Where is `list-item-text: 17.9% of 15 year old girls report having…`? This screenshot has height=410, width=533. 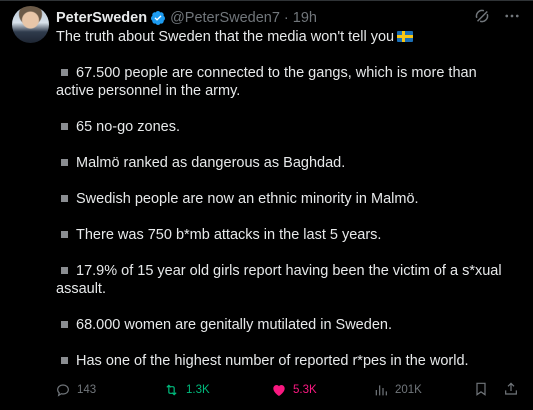
list-item-text: 17.9% of 15 year old girls report having… is located at coordinates (279, 280).